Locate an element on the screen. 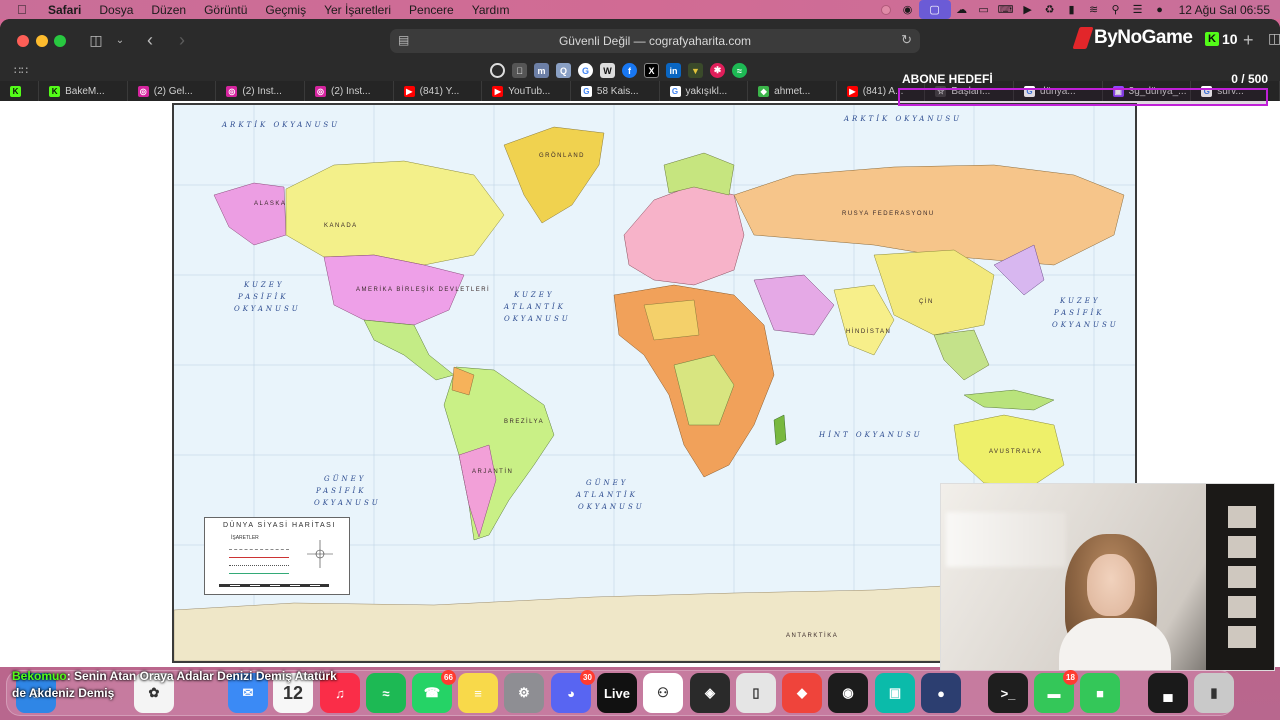 This screenshot has height=720, width=1280. kick-viewer-number: 10 is located at coordinates (1230, 39).